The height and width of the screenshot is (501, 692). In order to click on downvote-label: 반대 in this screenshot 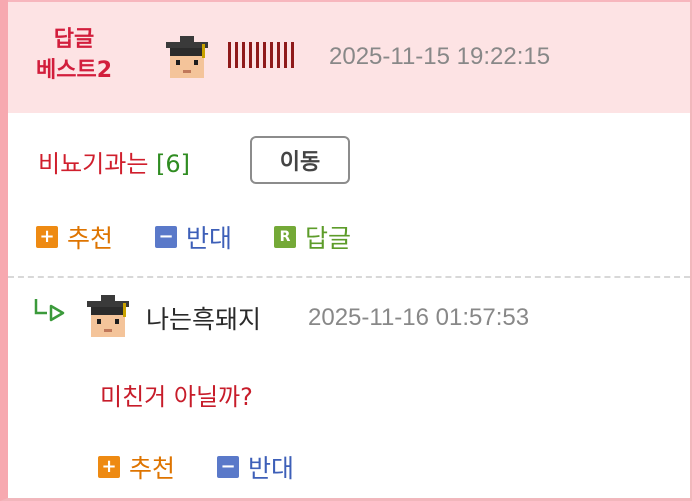, I will do `click(209, 238)`.